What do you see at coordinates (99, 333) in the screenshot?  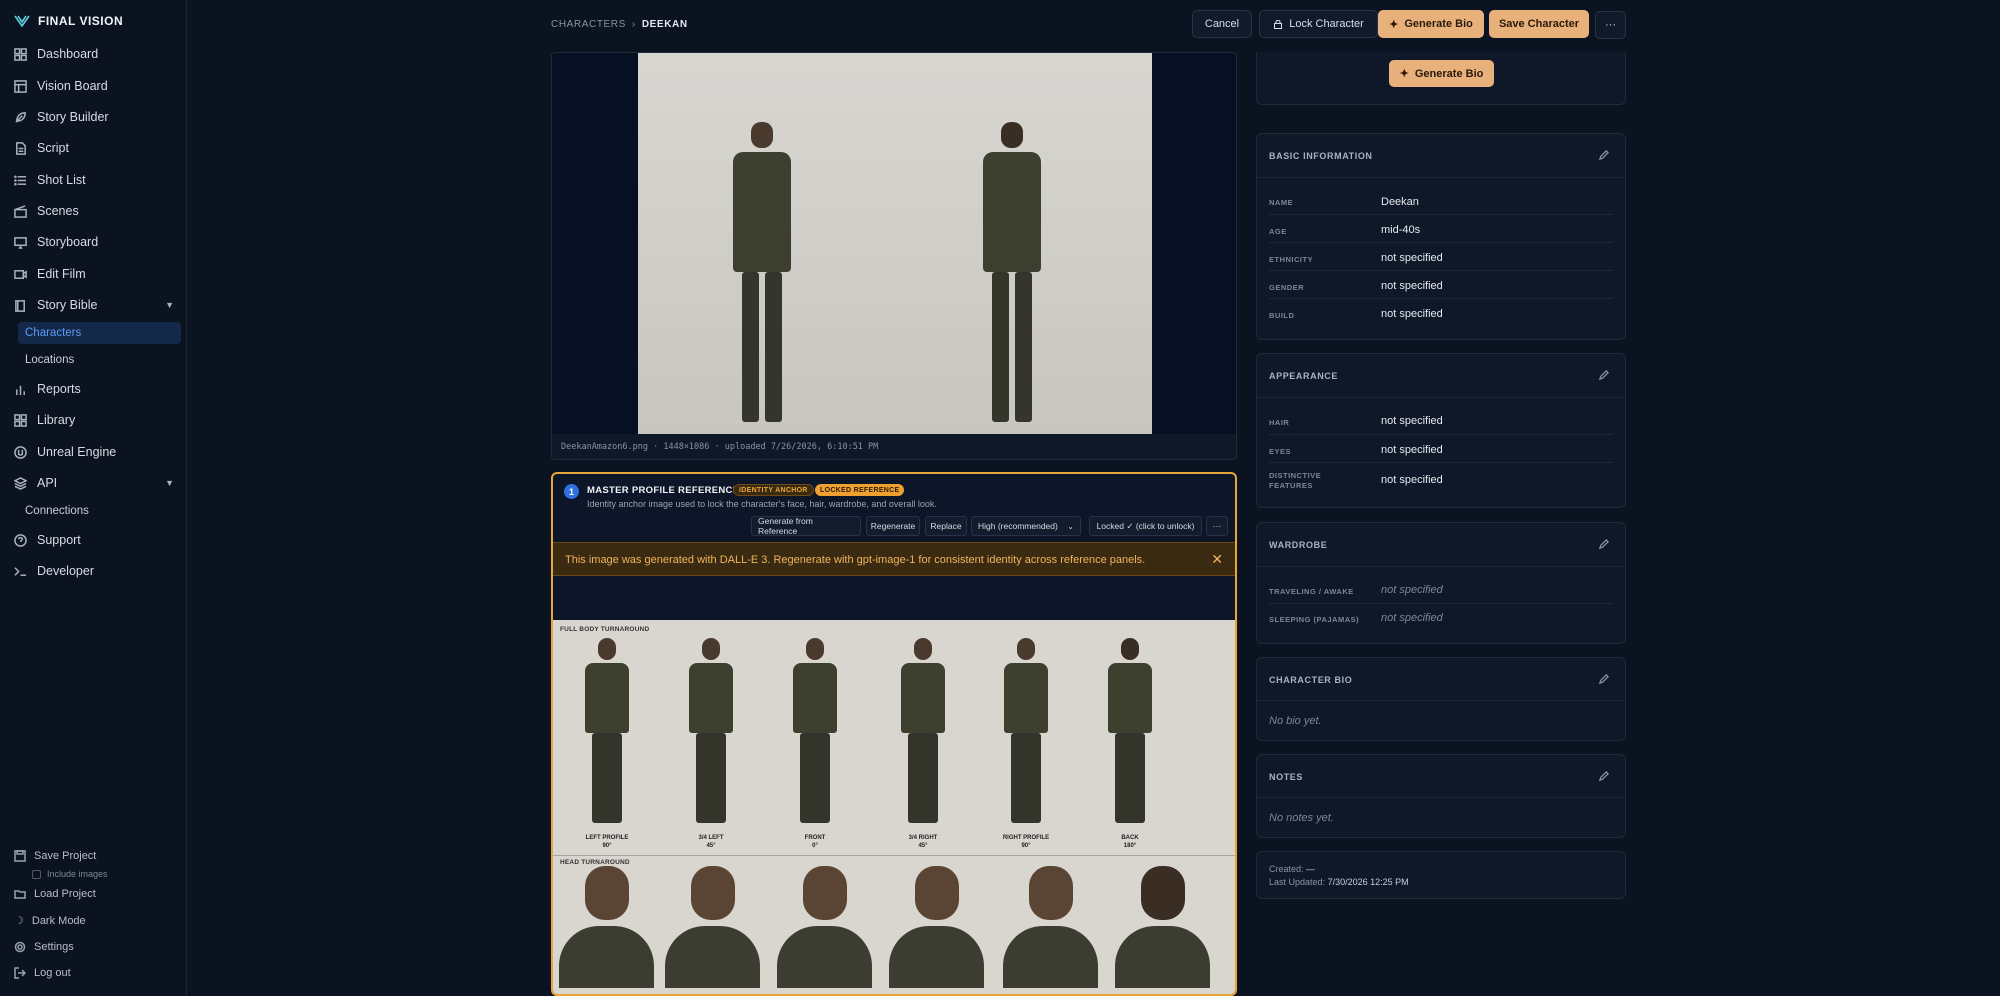 I see `sidebar-item-characters: Characters` at bounding box center [99, 333].